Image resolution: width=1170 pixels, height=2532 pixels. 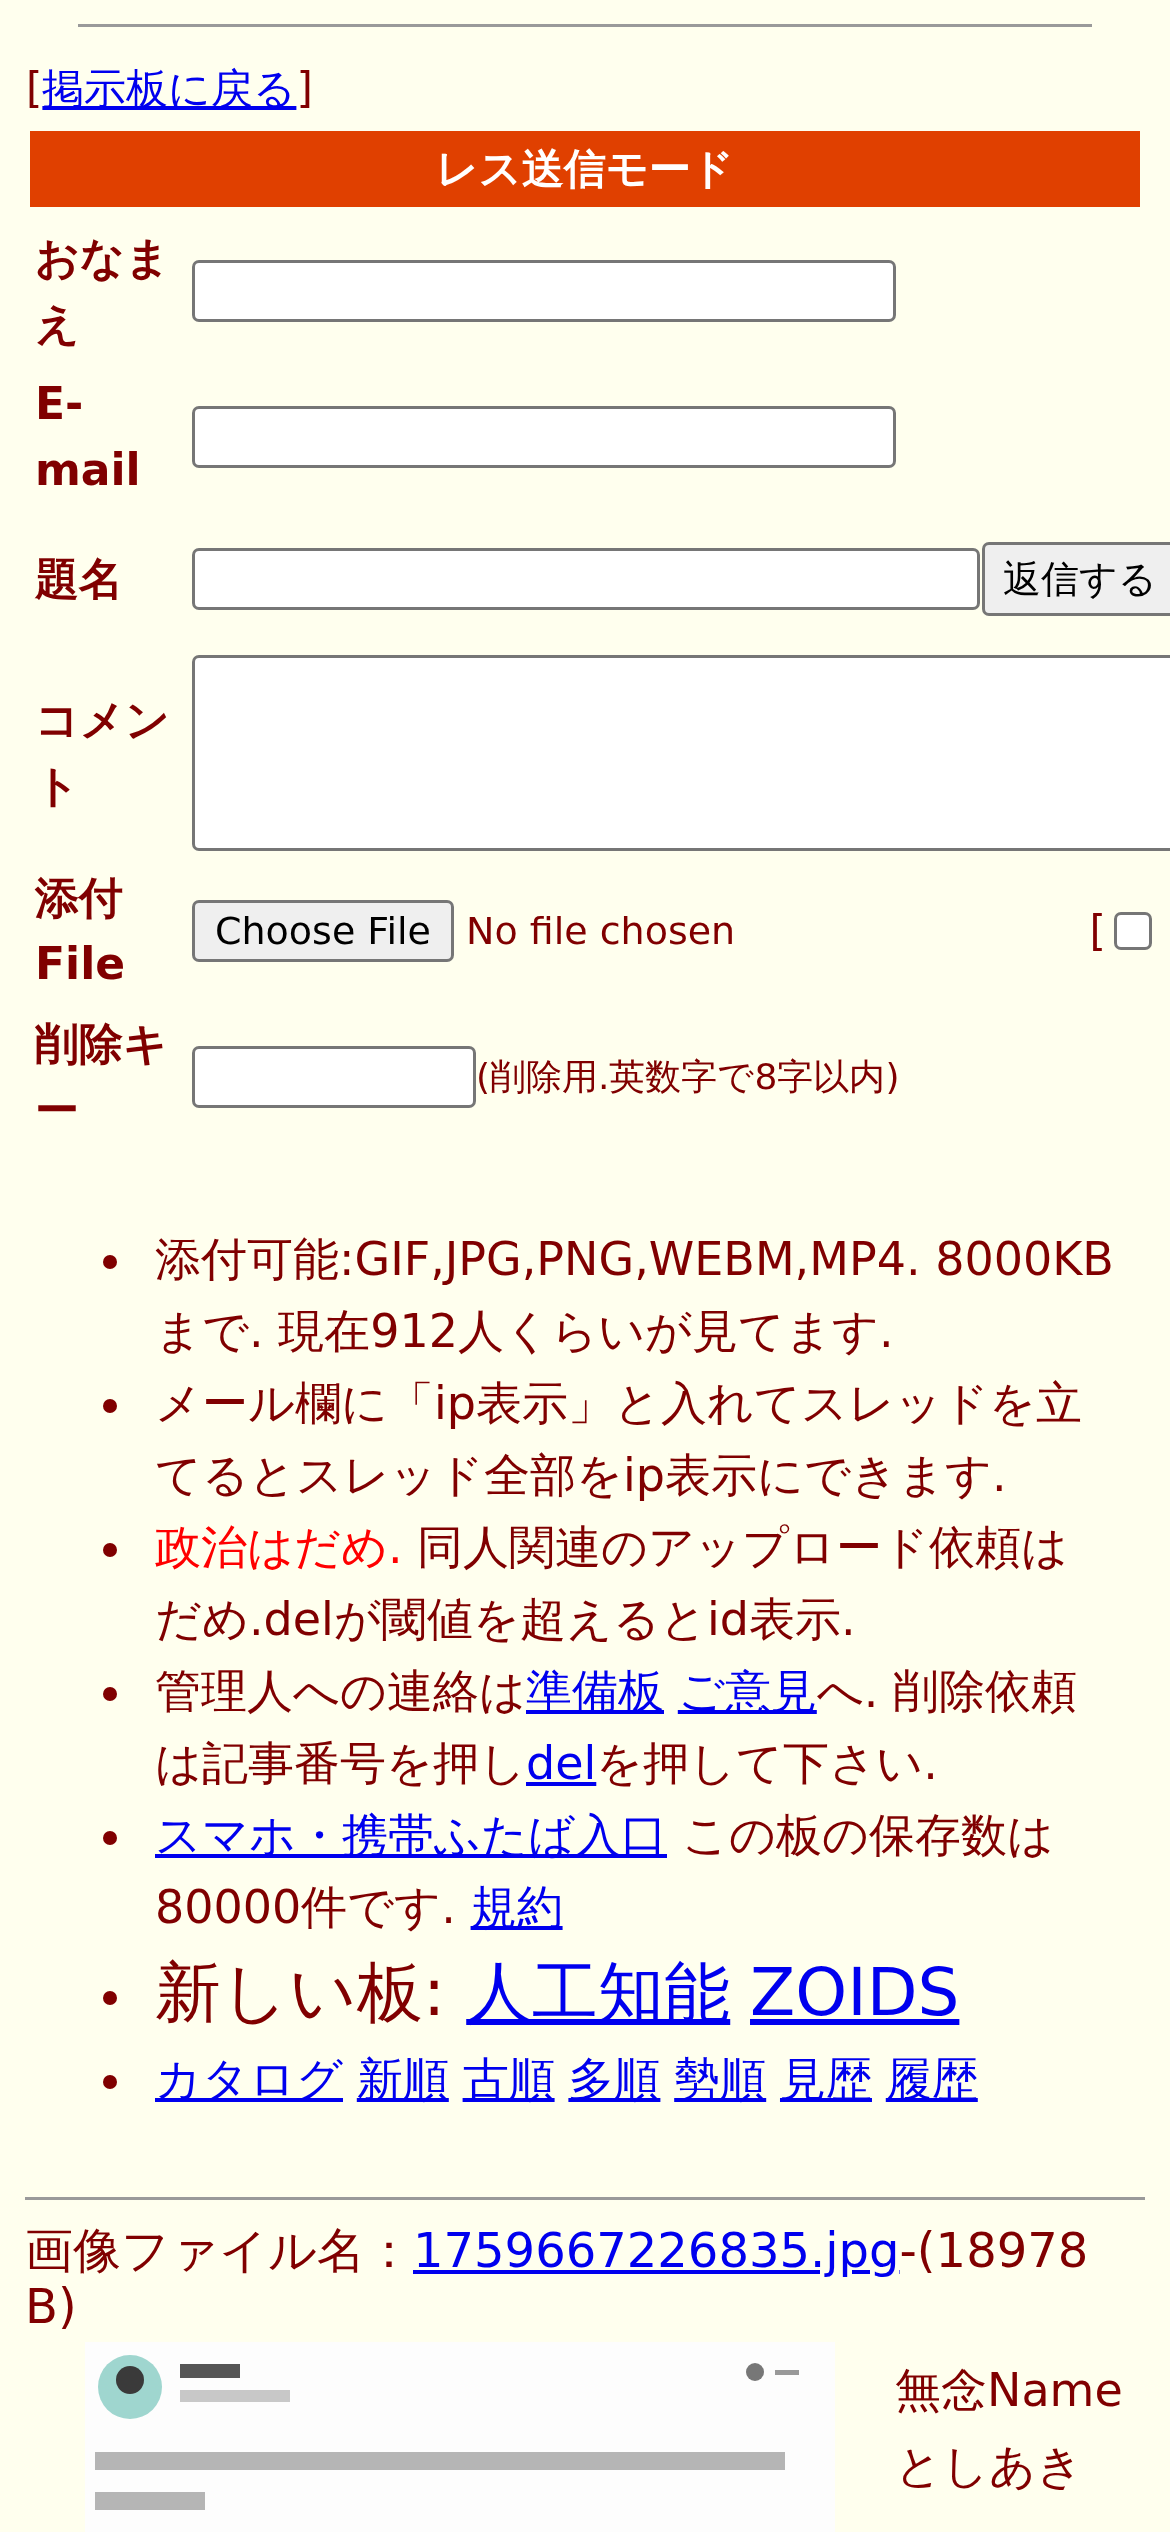 I want to click on comment-field, so click(x=681, y=753).